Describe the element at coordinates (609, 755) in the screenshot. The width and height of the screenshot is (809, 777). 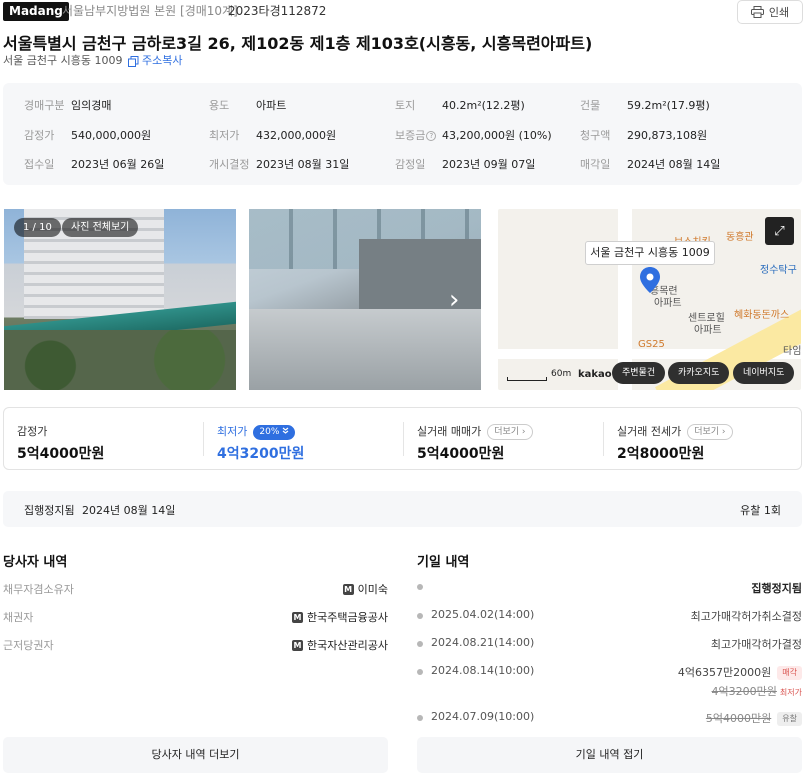
I see `history-fold-button: 기일 내역 접기` at that location.